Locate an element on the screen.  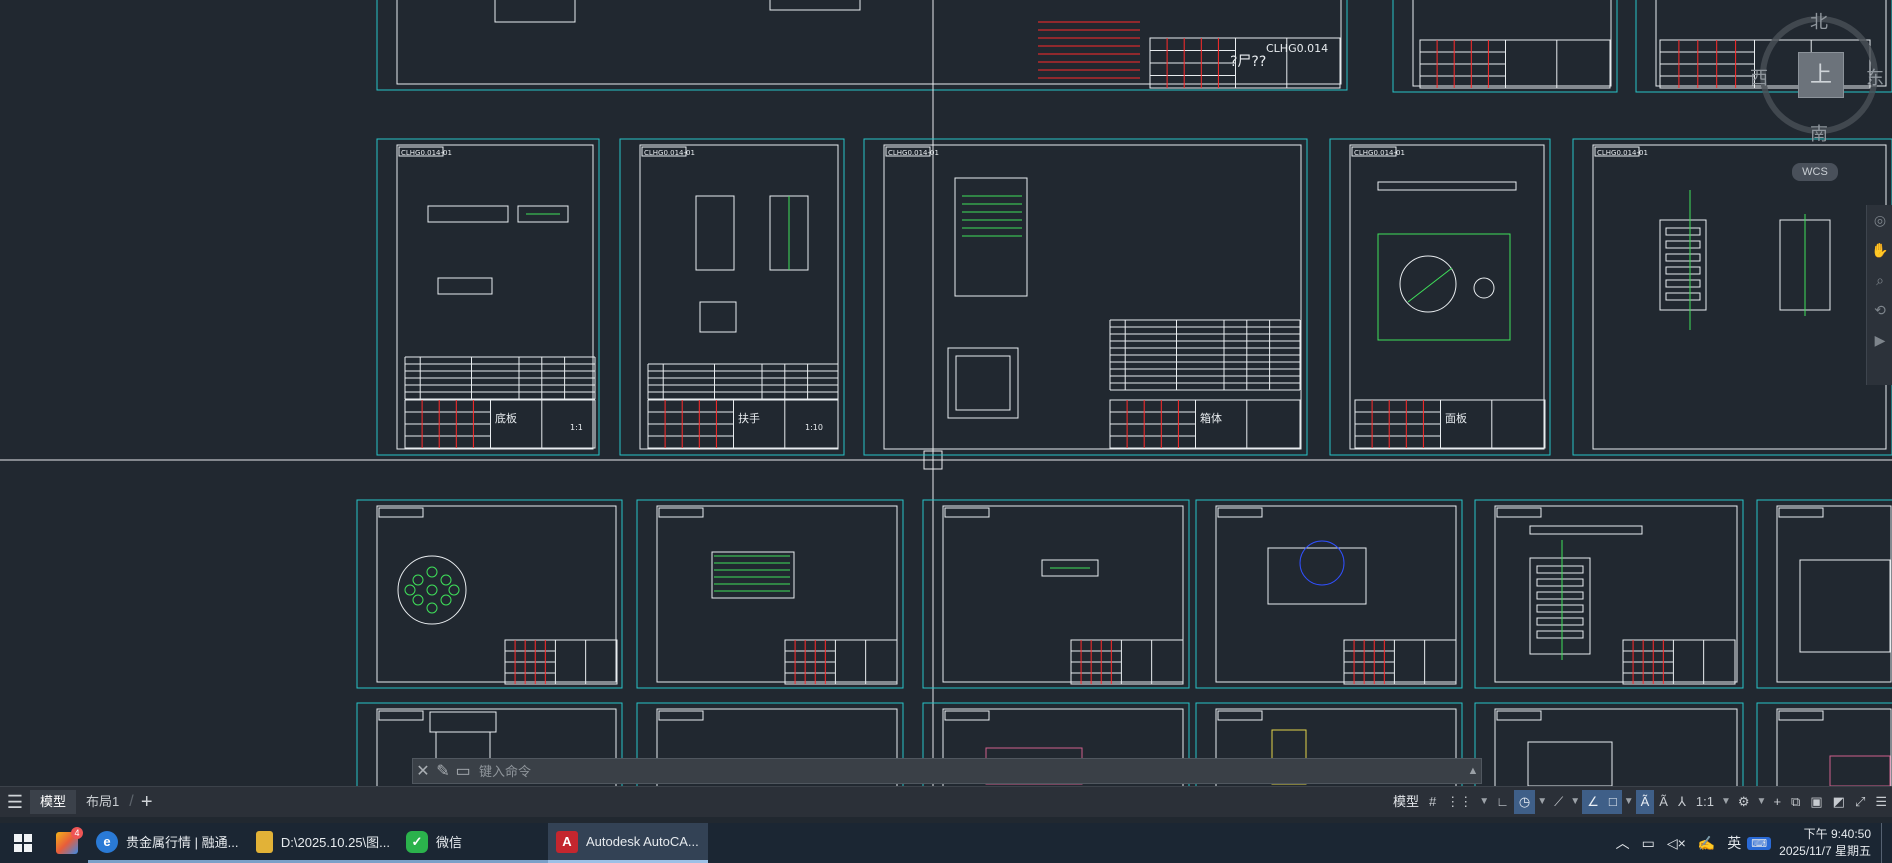
add-layout-button: + is located at coordinates (147, 802).